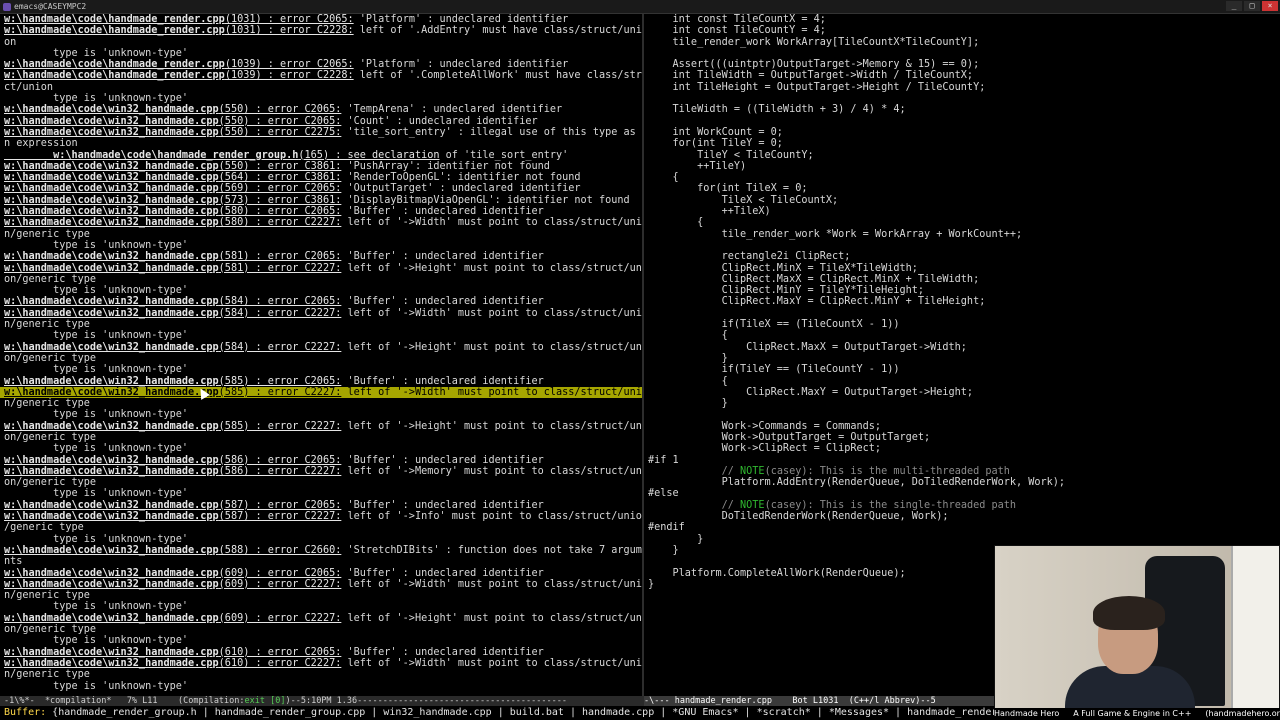  I want to click on error-location: (550) : error C2275:, so click(280, 132).